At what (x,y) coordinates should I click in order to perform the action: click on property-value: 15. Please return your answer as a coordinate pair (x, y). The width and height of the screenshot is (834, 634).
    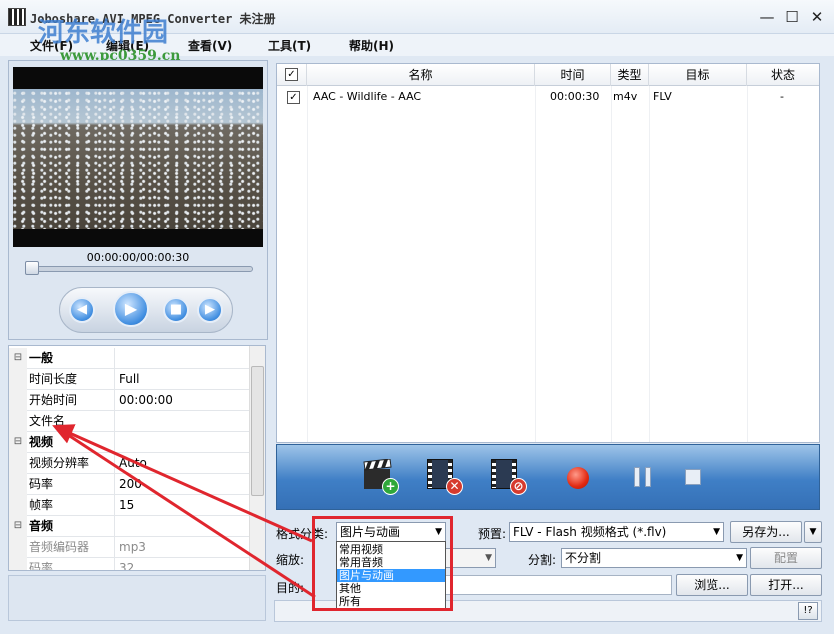
    Looking at the image, I should click on (126, 505).